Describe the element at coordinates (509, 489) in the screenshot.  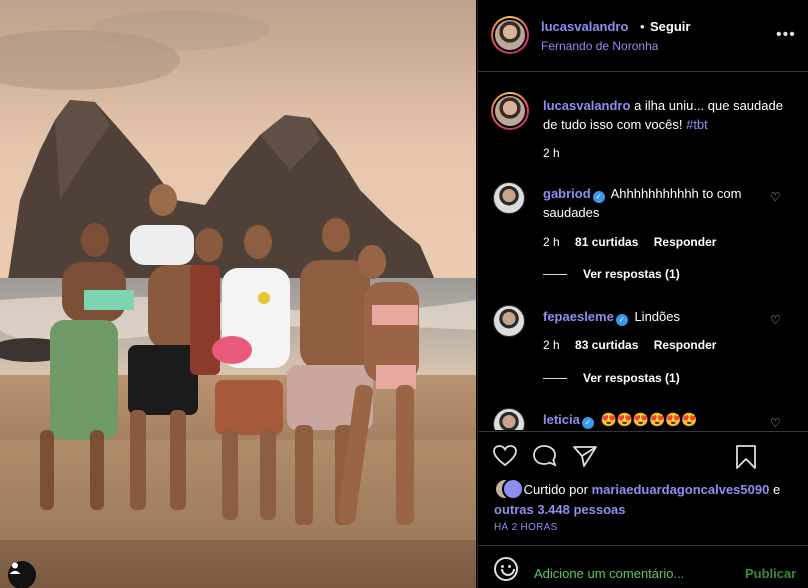
I see `liker-avatars` at that location.